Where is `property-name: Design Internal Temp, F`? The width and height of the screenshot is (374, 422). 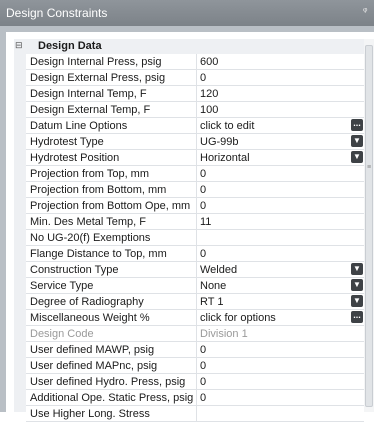
property-name: Design Internal Temp, F is located at coordinates (88, 94).